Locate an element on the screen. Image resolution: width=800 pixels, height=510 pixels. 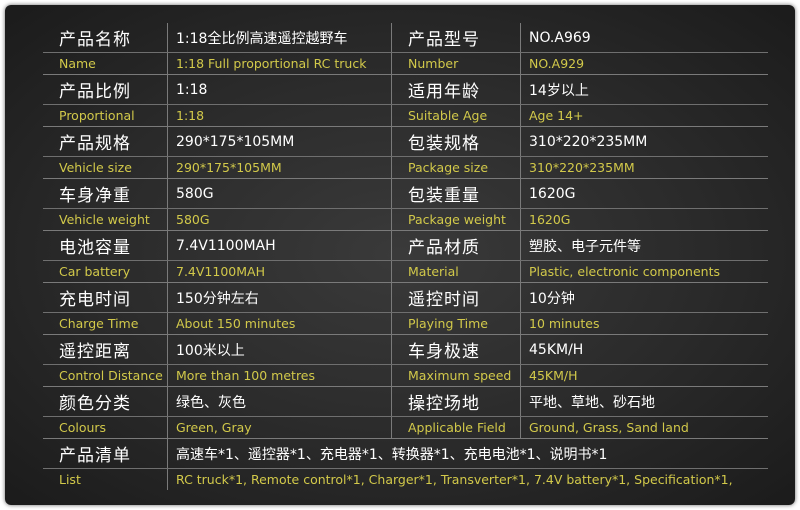
en-label: Charge Time is located at coordinates (105, 323).